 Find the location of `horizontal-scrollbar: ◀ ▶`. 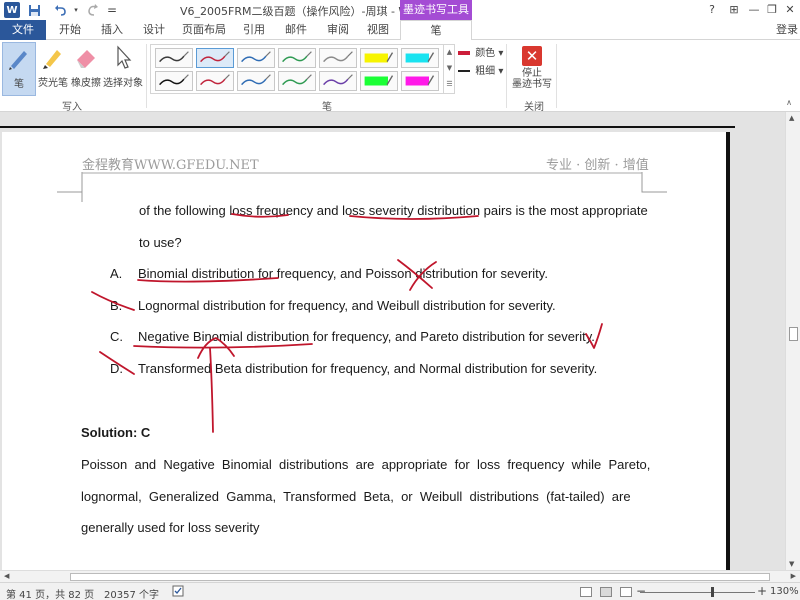

horizontal-scrollbar: ◀ ▶ is located at coordinates (400, 576).